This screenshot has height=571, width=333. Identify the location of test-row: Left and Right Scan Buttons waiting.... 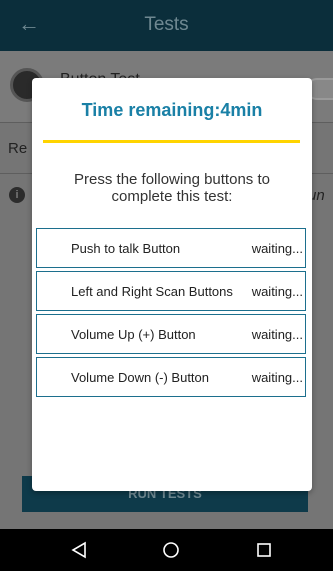
(171, 291).